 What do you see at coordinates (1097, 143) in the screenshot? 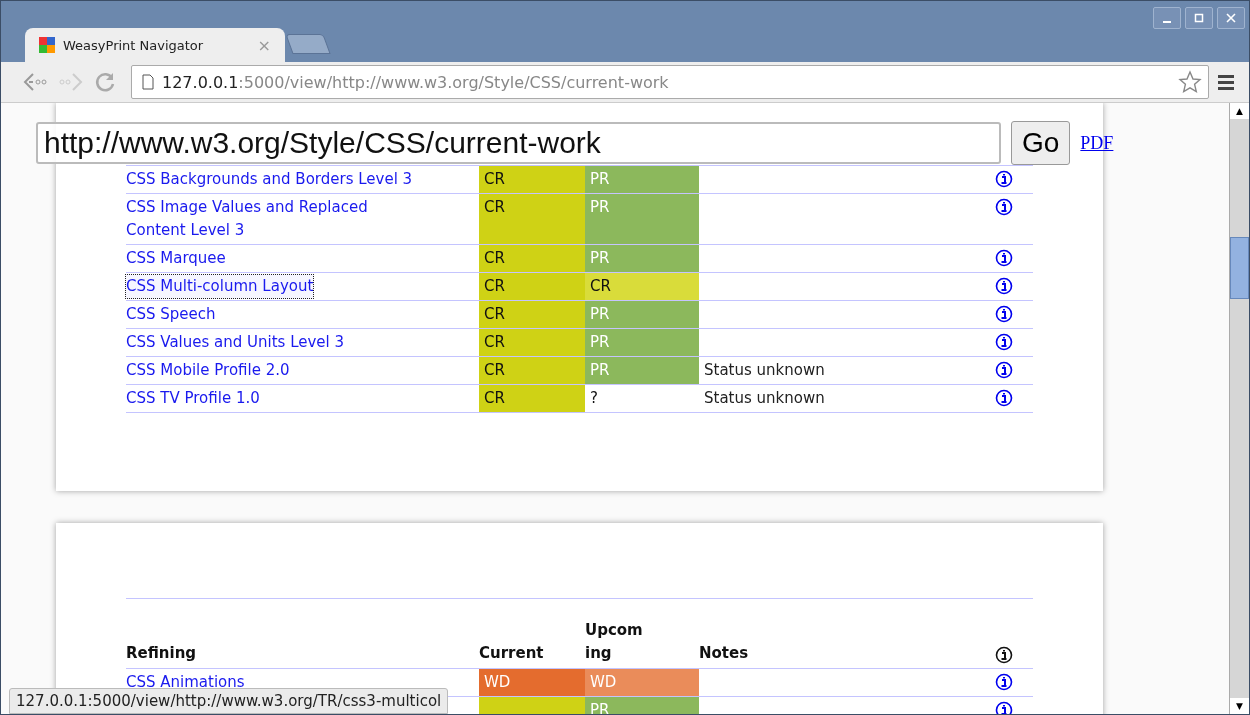
I see `pdf-link: PDF` at bounding box center [1097, 143].